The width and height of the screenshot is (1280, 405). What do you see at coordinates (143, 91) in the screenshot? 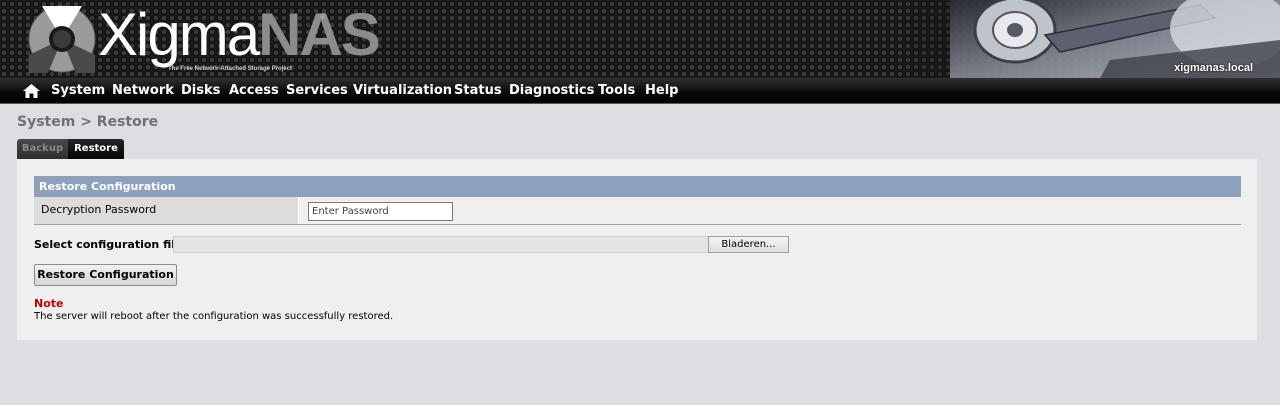
I see `nav-network: Network` at bounding box center [143, 91].